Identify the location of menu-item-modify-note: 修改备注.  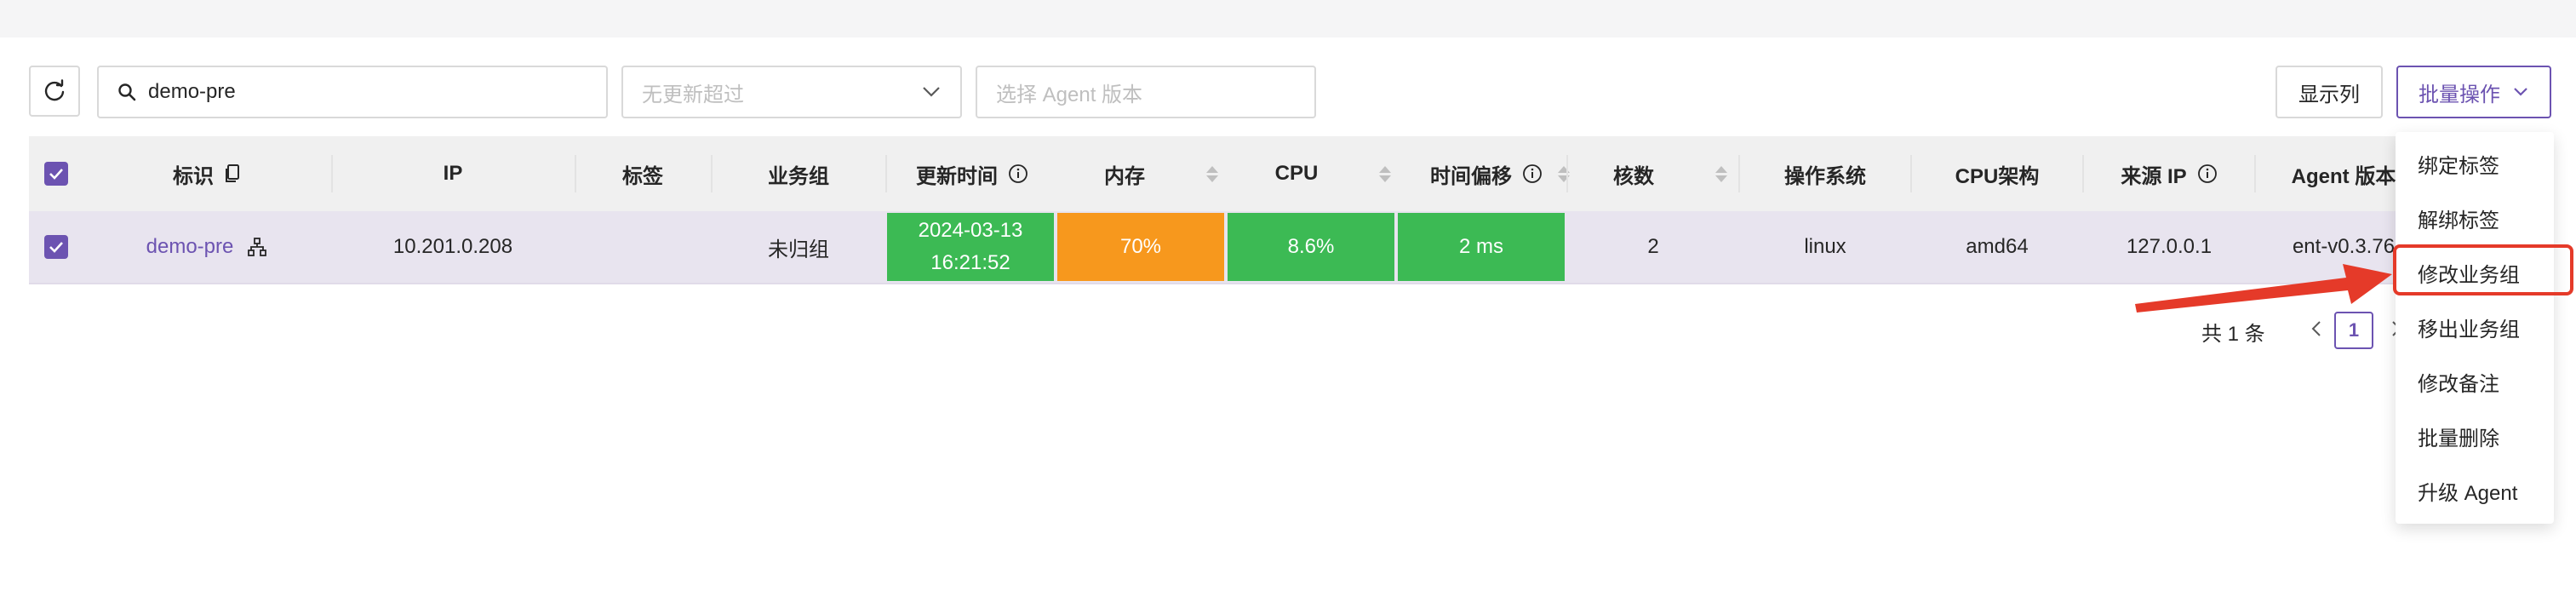
(2458, 382).